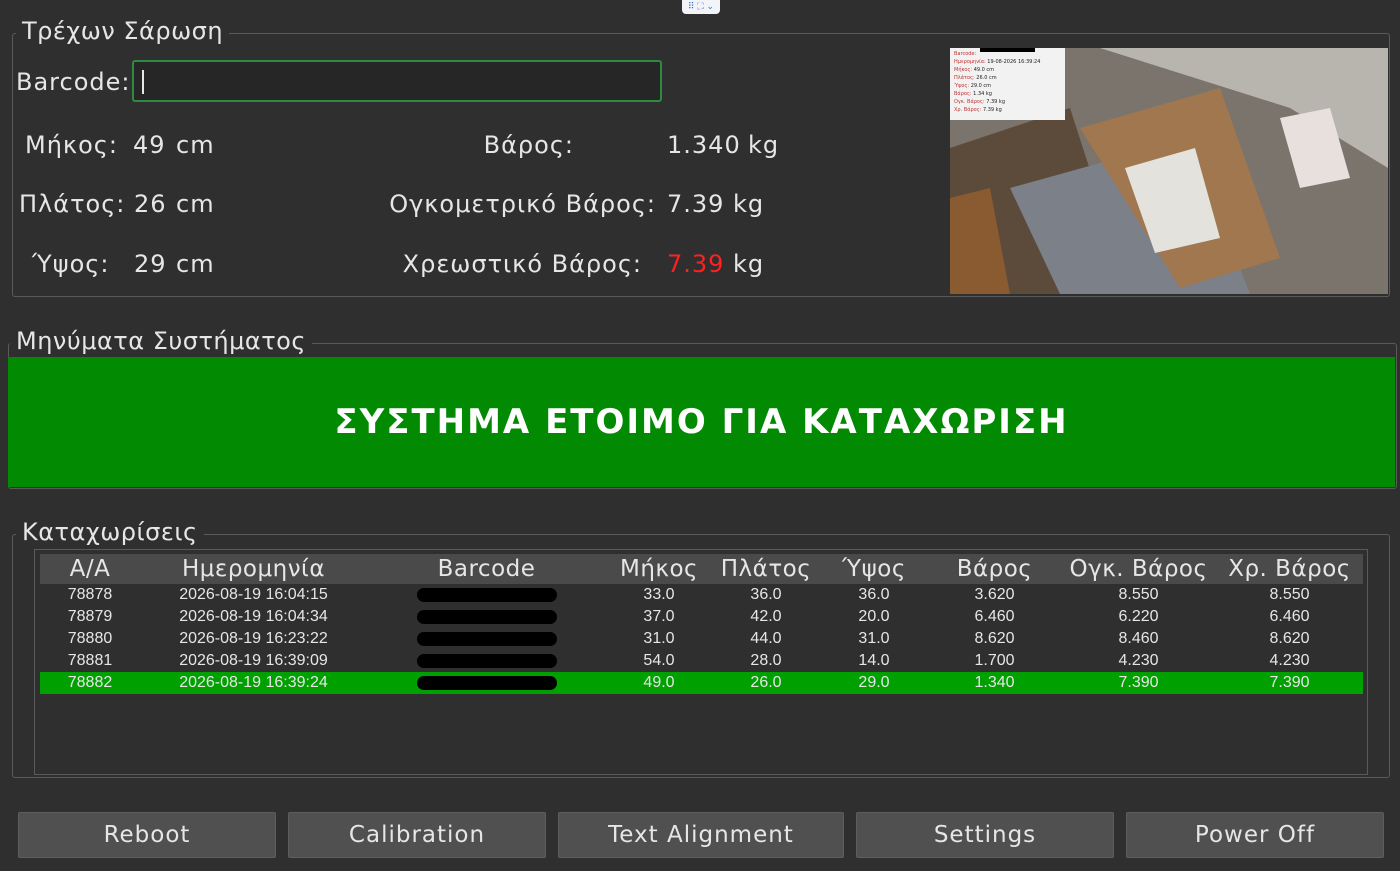  What do you see at coordinates (766, 683) in the screenshot?
I see `cell-width: 26.0` at bounding box center [766, 683].